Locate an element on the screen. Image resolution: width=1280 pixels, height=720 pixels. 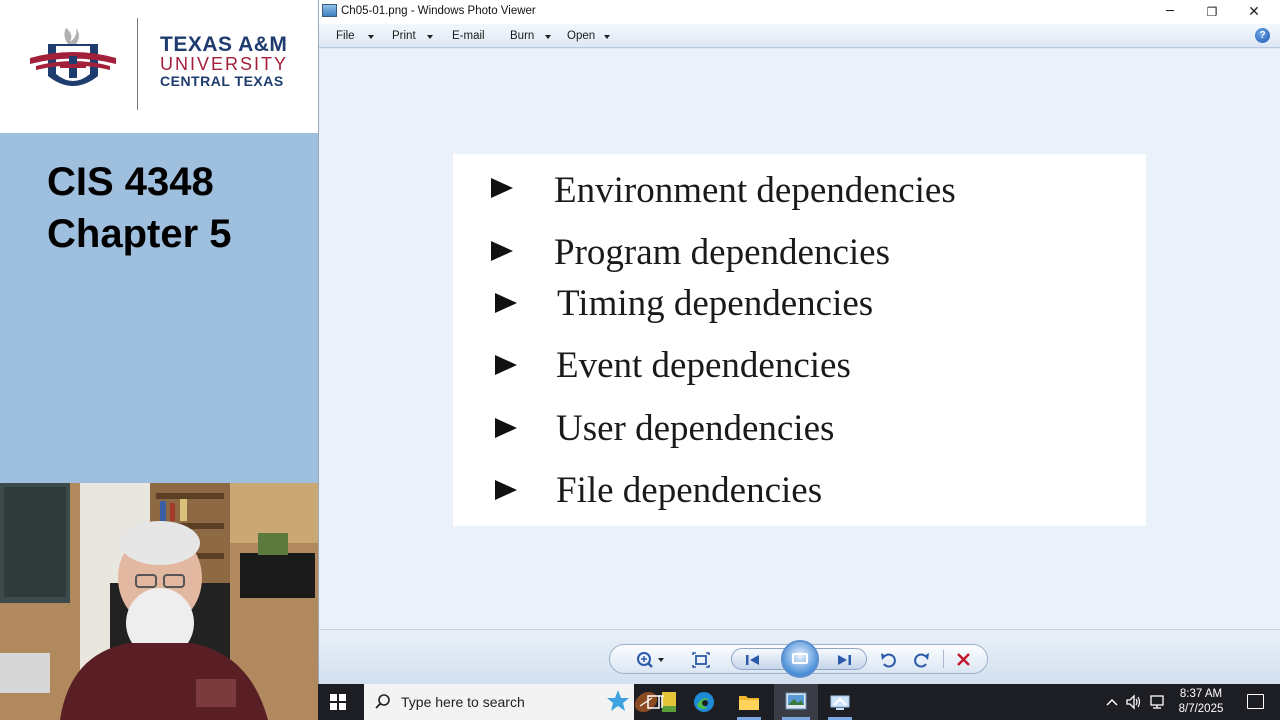
university-shield-logo is located at coordinates (73, 57).